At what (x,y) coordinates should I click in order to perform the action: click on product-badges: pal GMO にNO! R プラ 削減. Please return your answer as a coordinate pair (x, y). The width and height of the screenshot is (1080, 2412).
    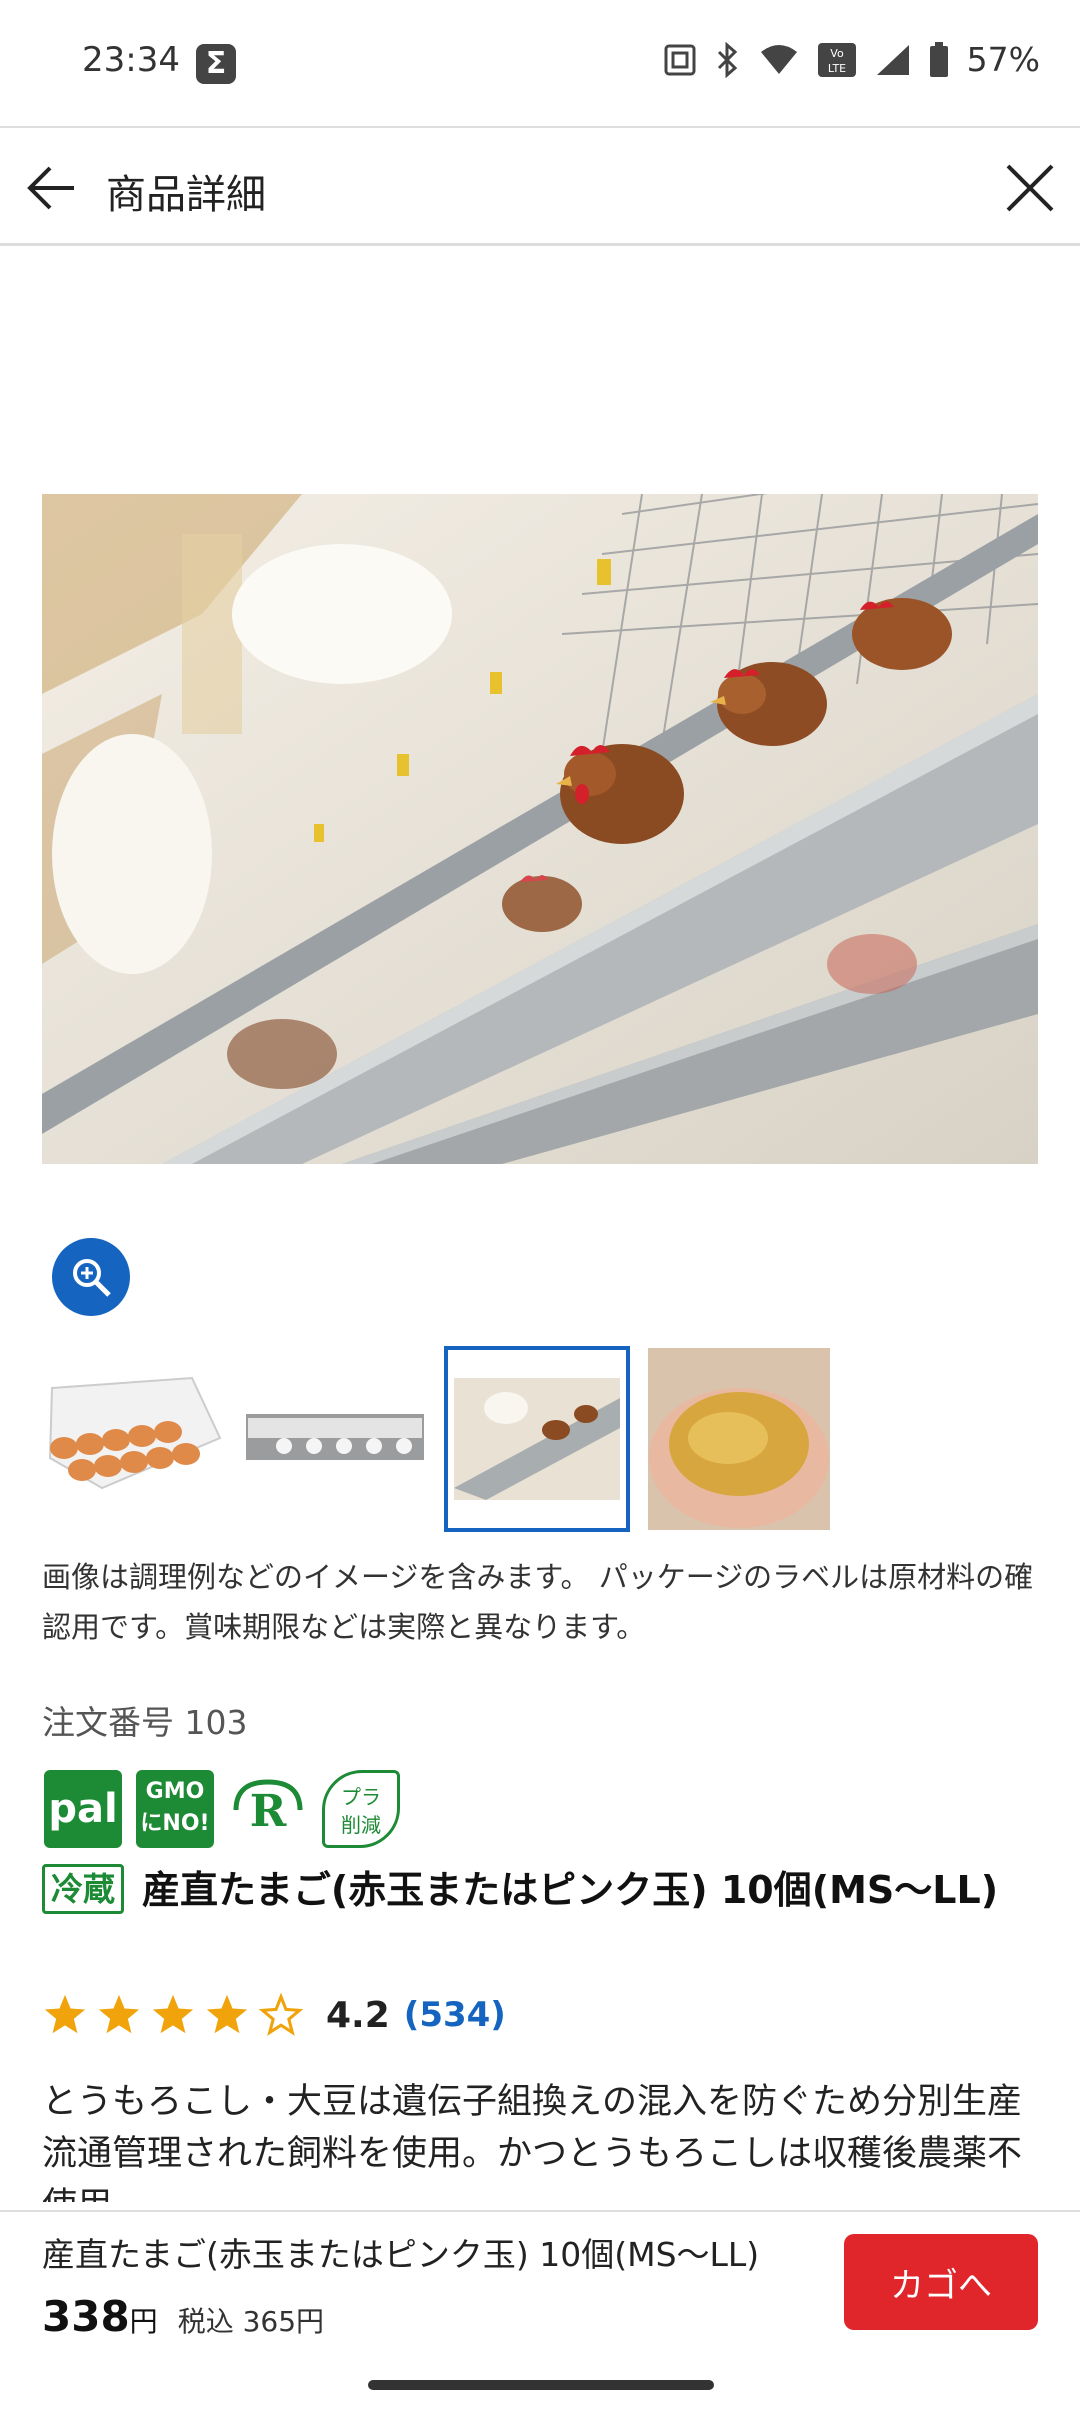
    Looking at the image, I should click on (222, 1809).